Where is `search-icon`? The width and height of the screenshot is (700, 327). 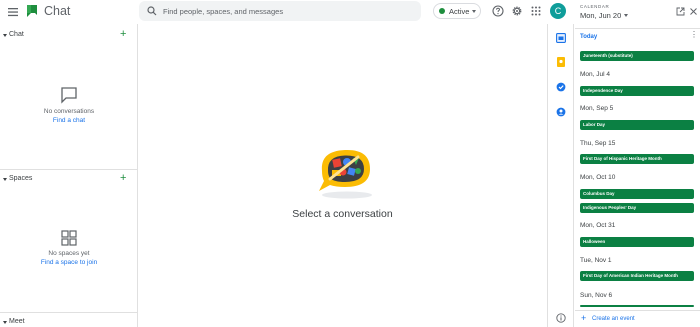
search-icon is located at coordinates (152, 11).